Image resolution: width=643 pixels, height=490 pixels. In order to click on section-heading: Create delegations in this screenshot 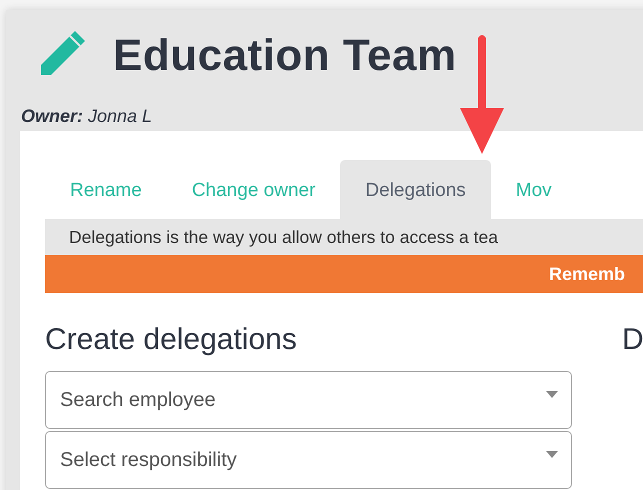, I will do `click(171, 340)`.